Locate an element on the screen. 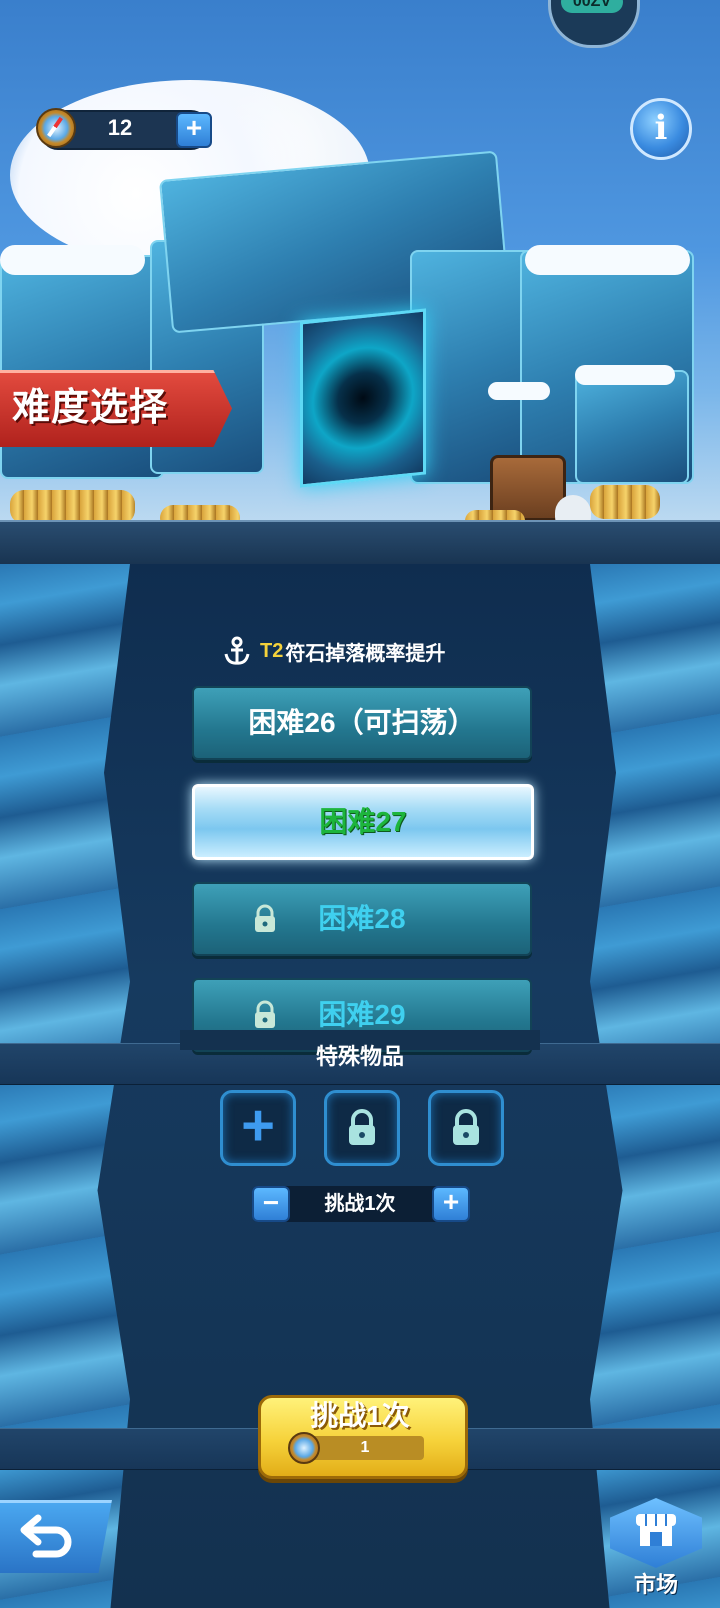 This screenshot has width=720, height=1608. decrease-count-button: − is located at coordinates (271, 1204).